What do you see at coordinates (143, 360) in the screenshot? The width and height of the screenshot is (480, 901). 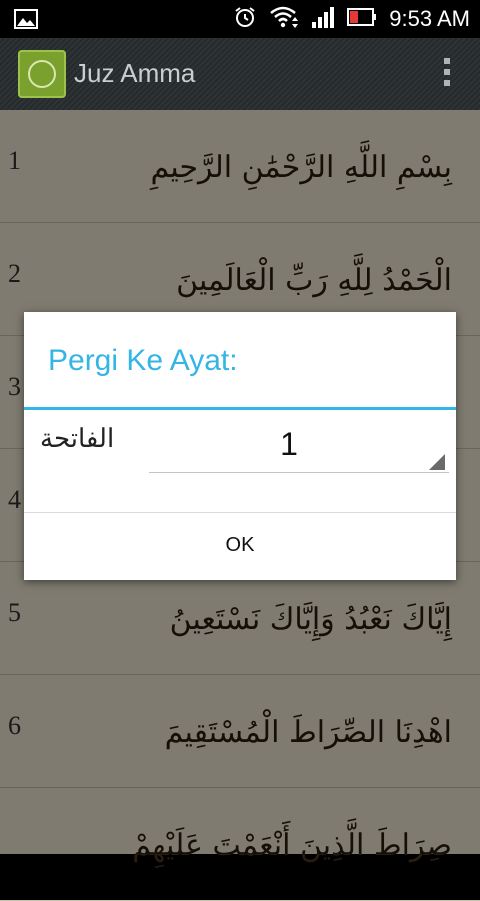 I see `dialog-title: Pergi Ke Ayat:` at bounding box center [143, 360].